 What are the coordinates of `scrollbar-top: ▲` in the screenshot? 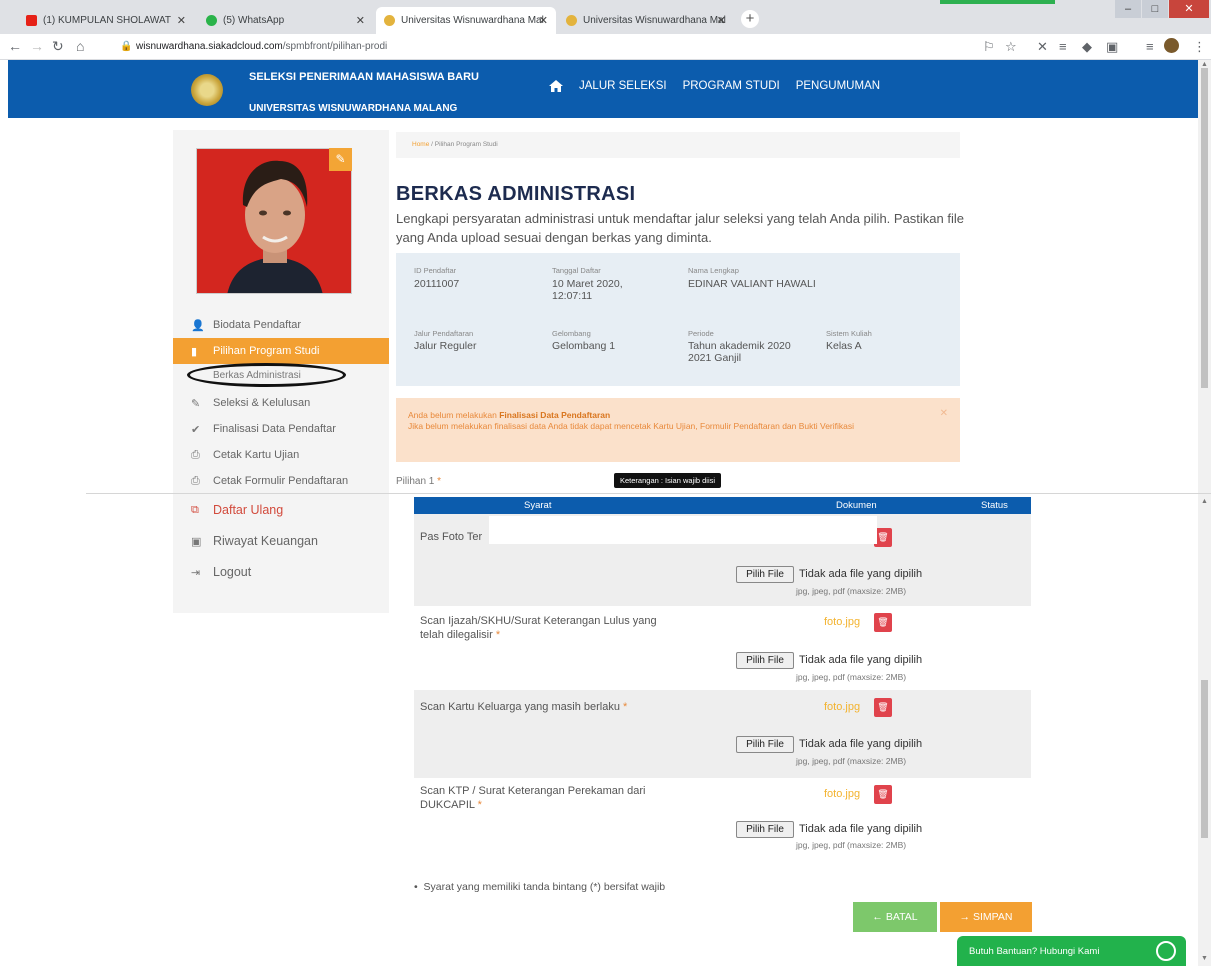 It's located at (1204, 276).